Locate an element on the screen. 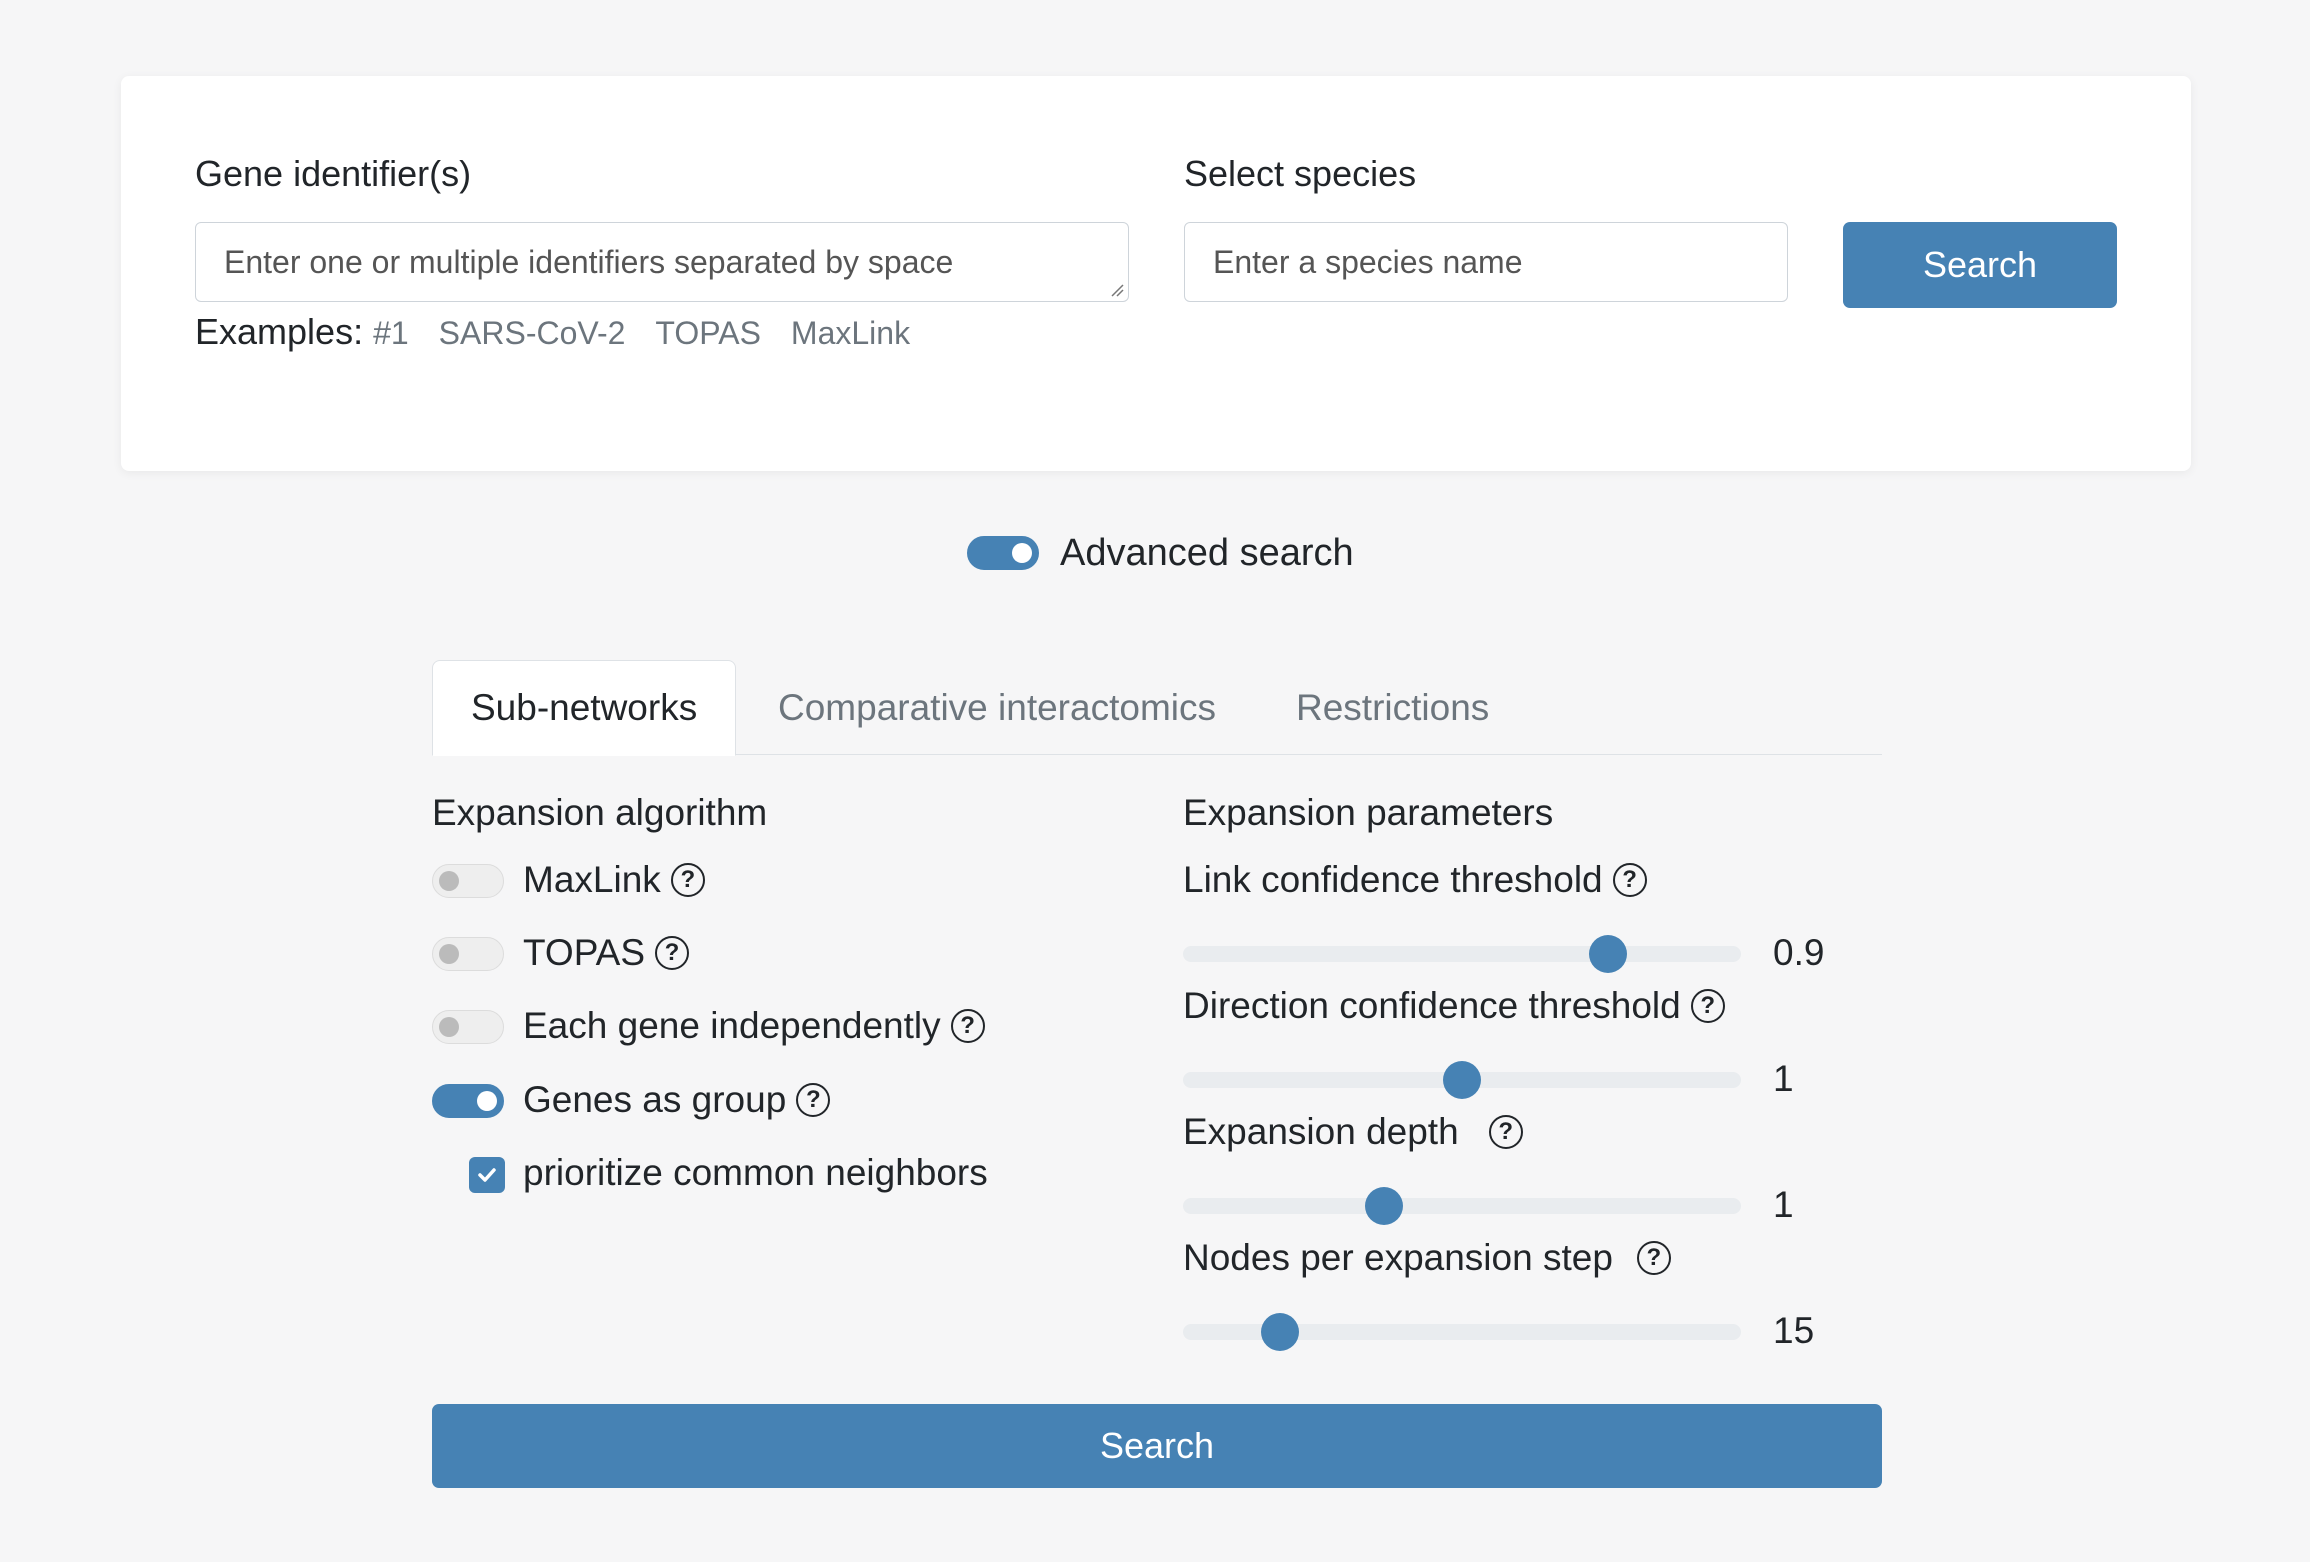  direction-confidence-slider is located at coordinates (1462, 1080).